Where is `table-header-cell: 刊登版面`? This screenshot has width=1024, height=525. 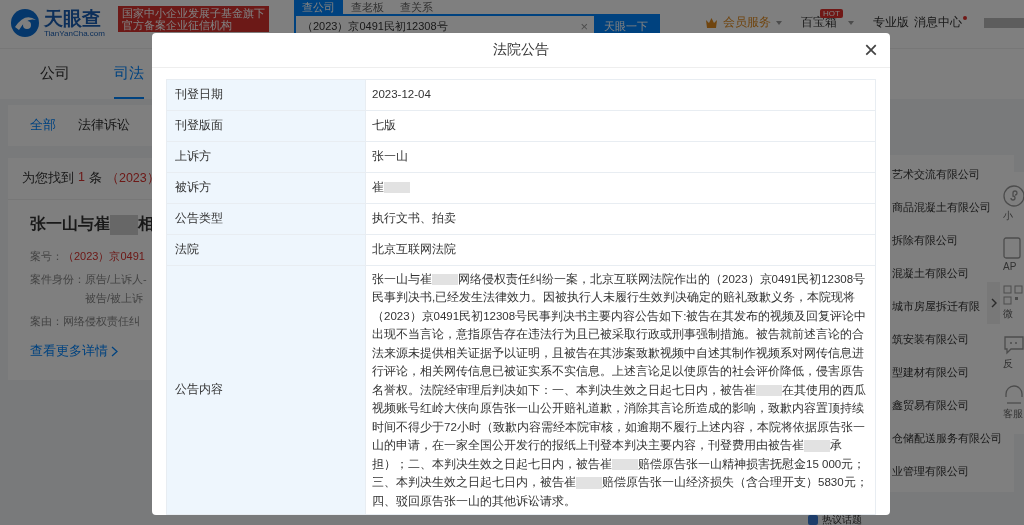 table-header-cell: 刊登版面 is located at coordinates (266, 125).